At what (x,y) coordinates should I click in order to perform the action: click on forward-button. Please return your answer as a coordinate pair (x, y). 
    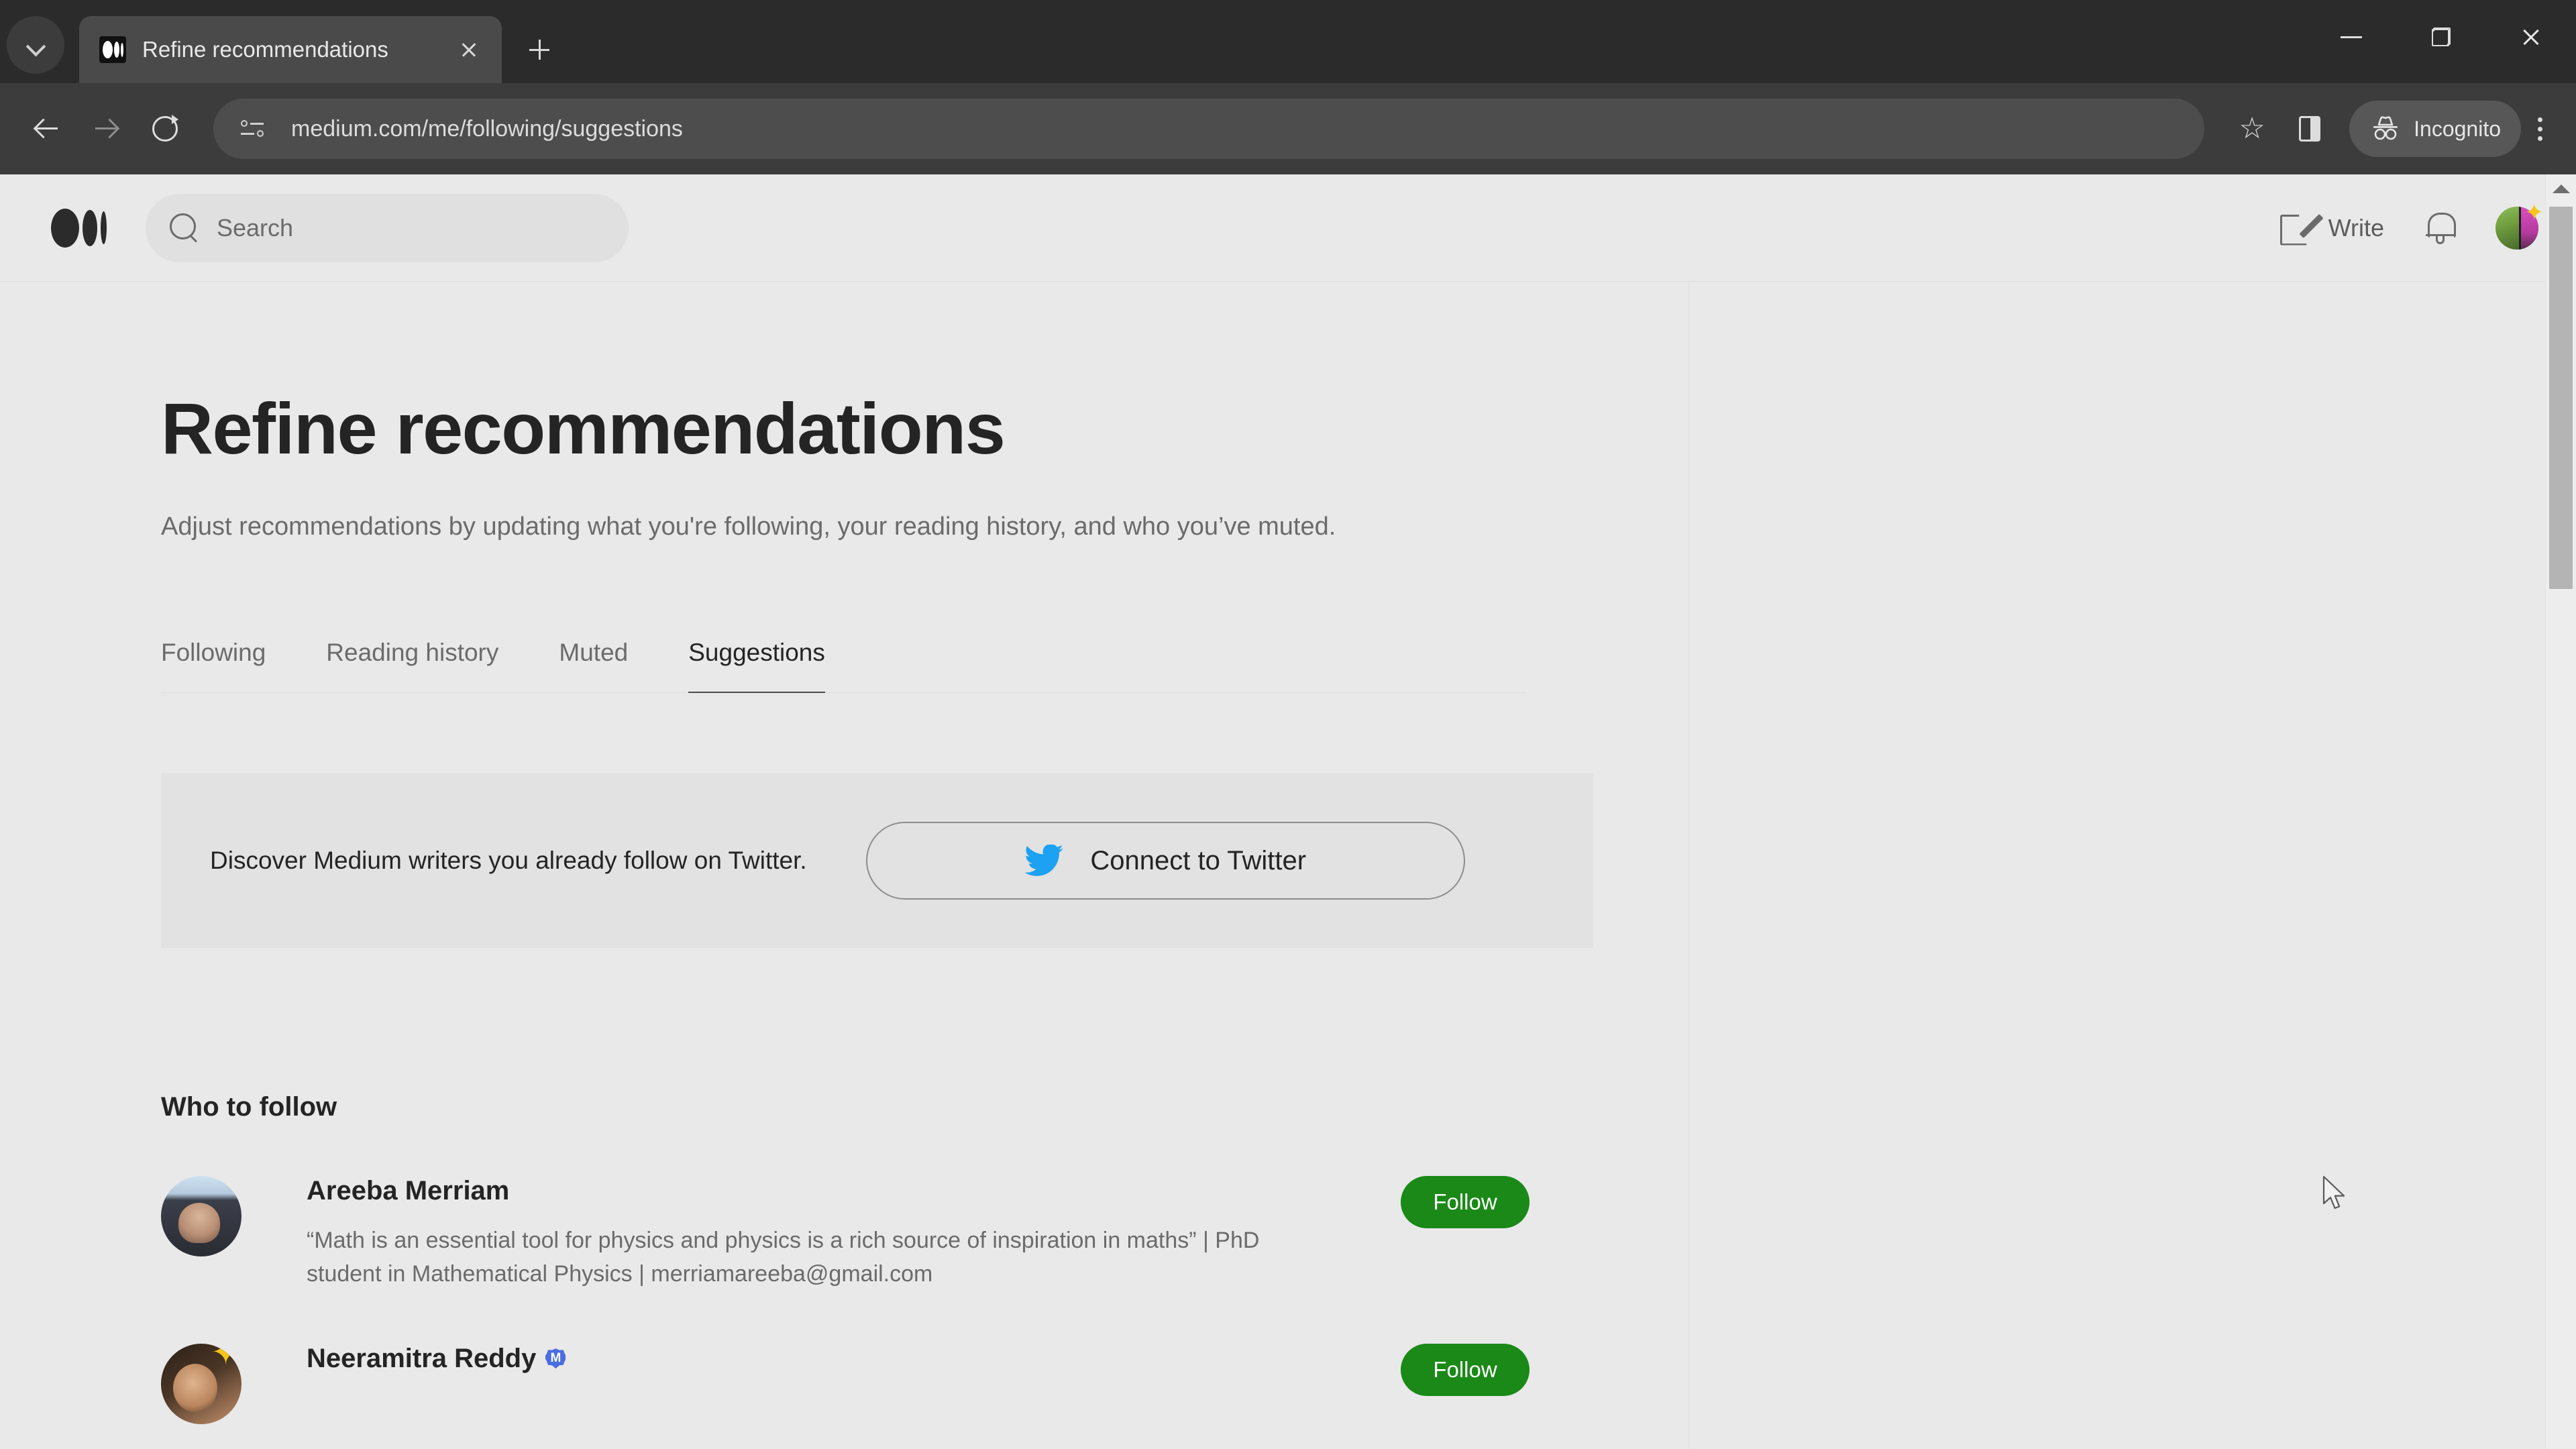
    Looking at the image, I should click on (106, 128).